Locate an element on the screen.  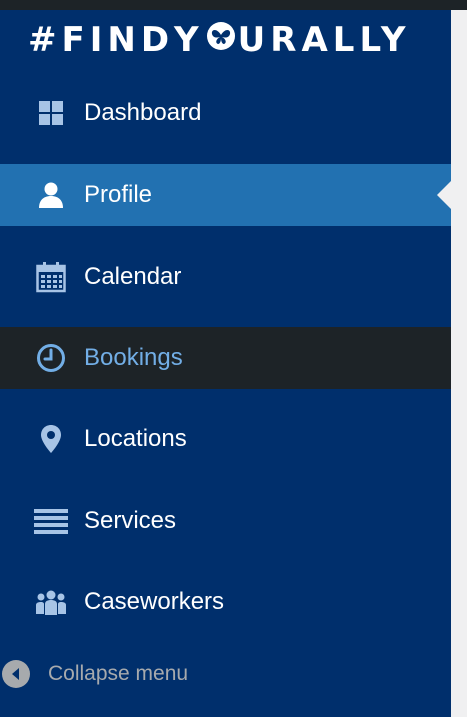
groups-icon is located at coordinates (51, 602).